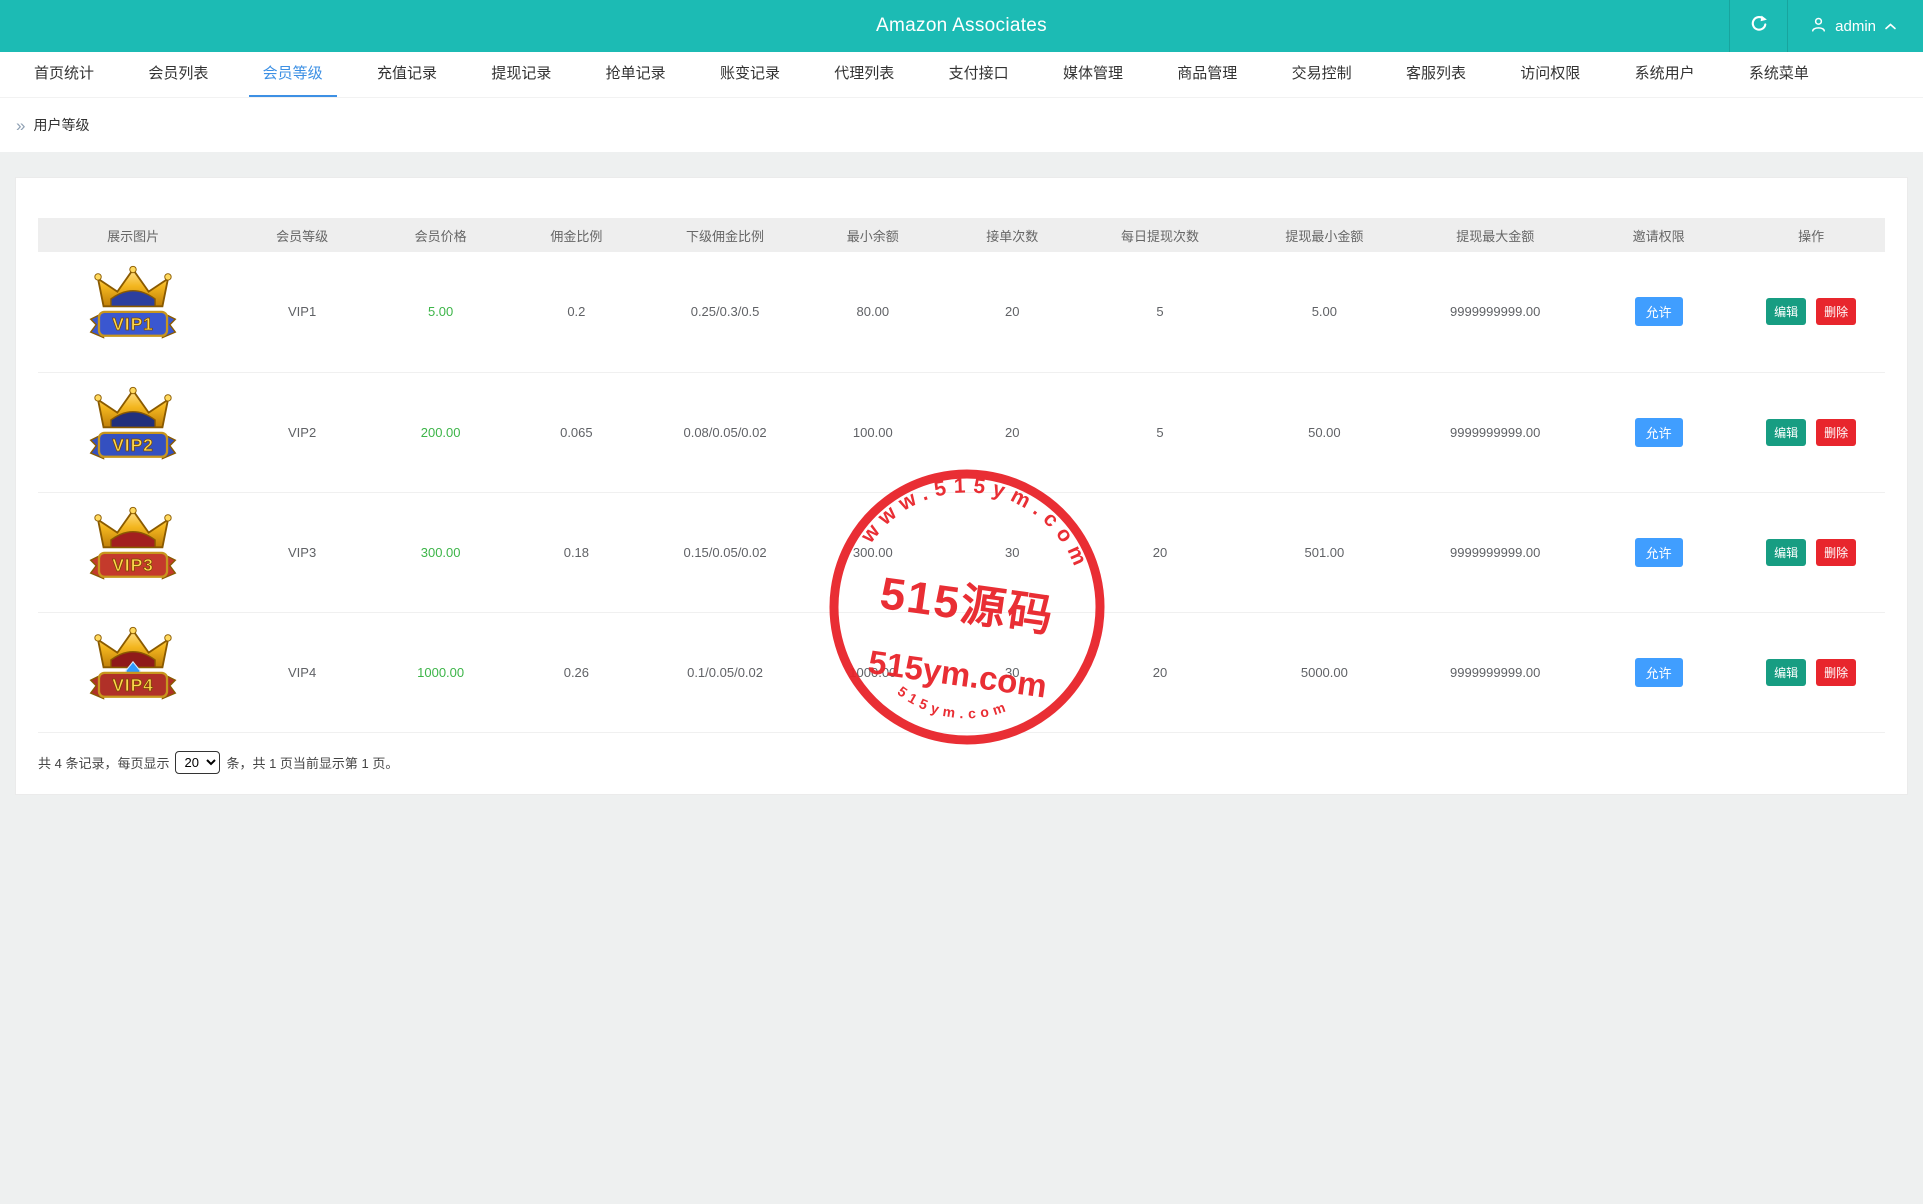 This screenshot has width=1923, height=1204. I want to click on refresh-icon, so click(1759, 26).